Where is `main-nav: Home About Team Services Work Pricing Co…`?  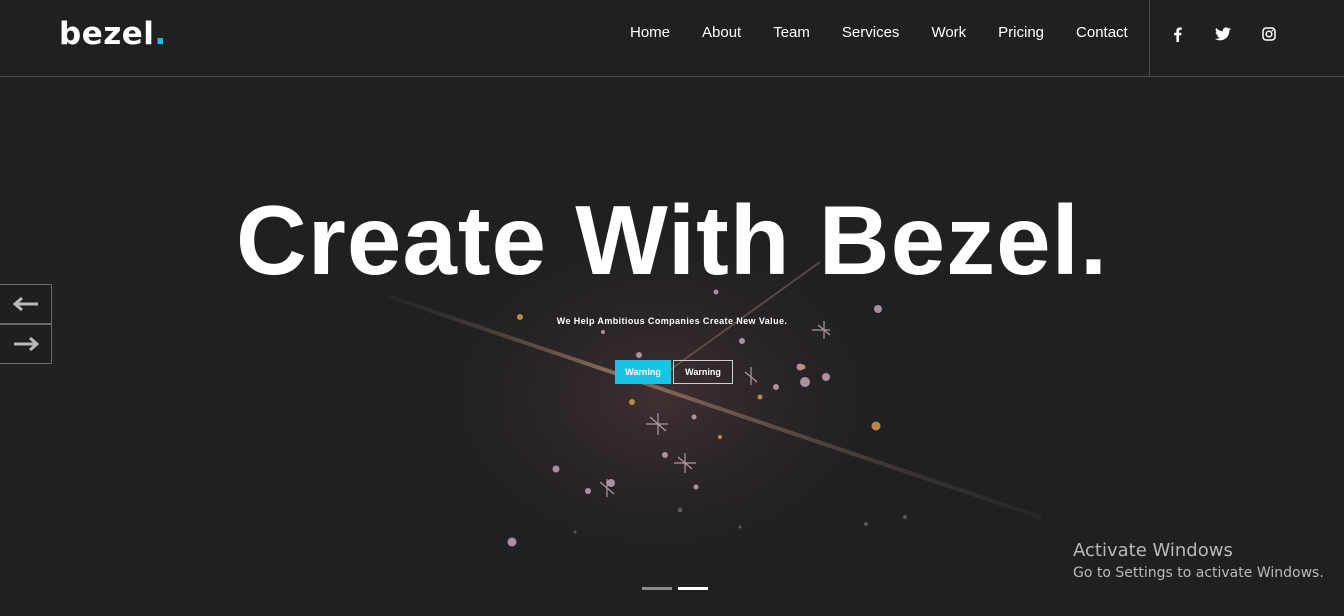
main-nav: Home About Team Services Work Pricing Co… is located at coordinates (879, 33).